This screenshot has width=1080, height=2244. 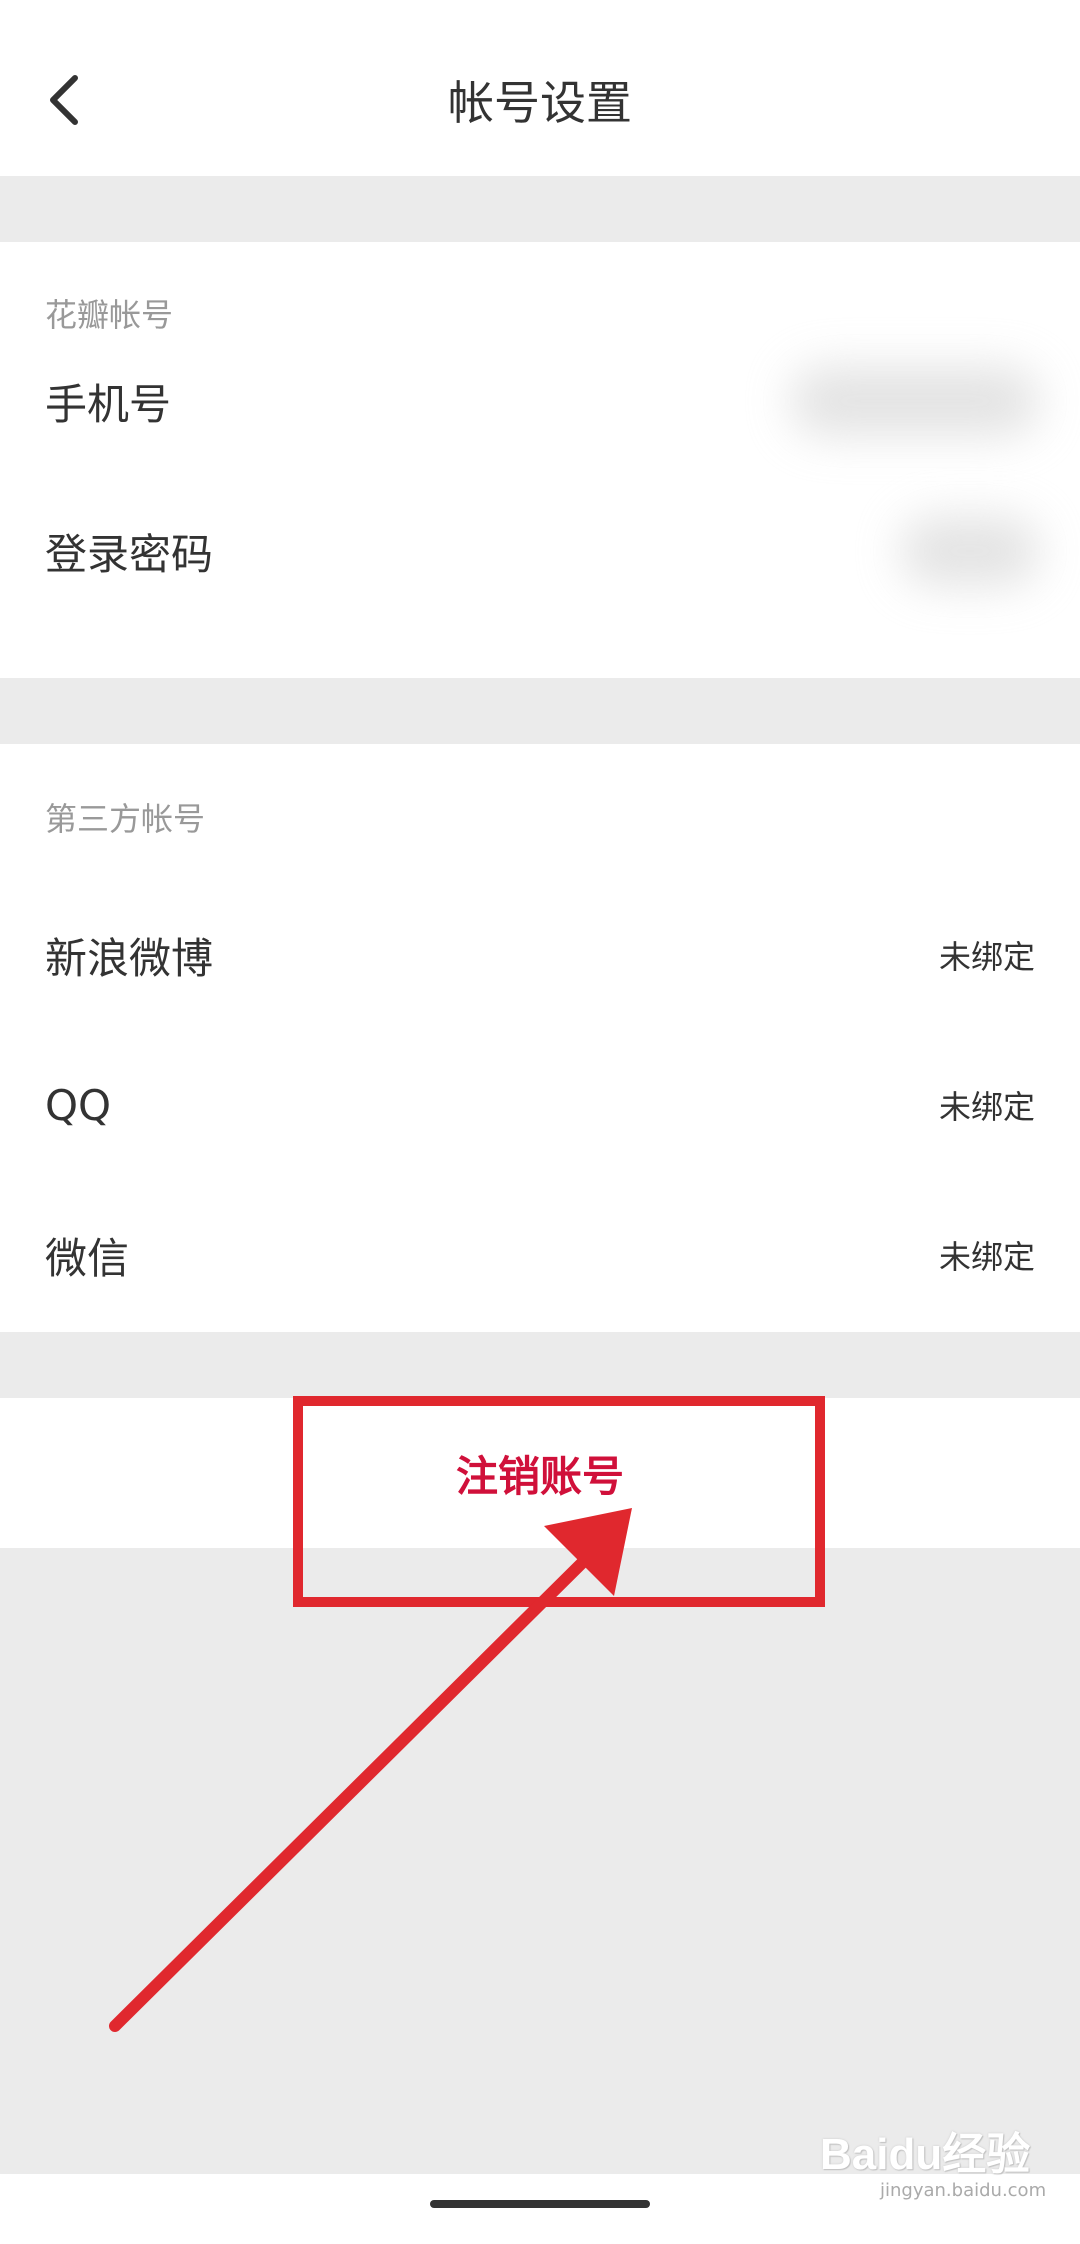 I want to click on phone-value-blurred, so click(x=915, y=401).